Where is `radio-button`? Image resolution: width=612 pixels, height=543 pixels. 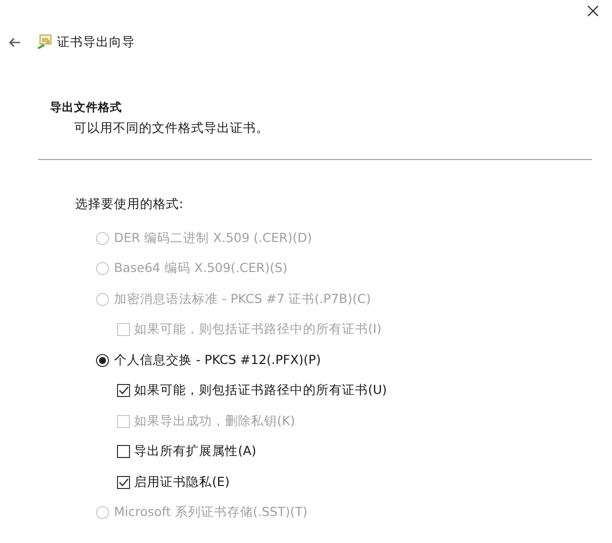 radio-button is located at coordinates (102, 360).